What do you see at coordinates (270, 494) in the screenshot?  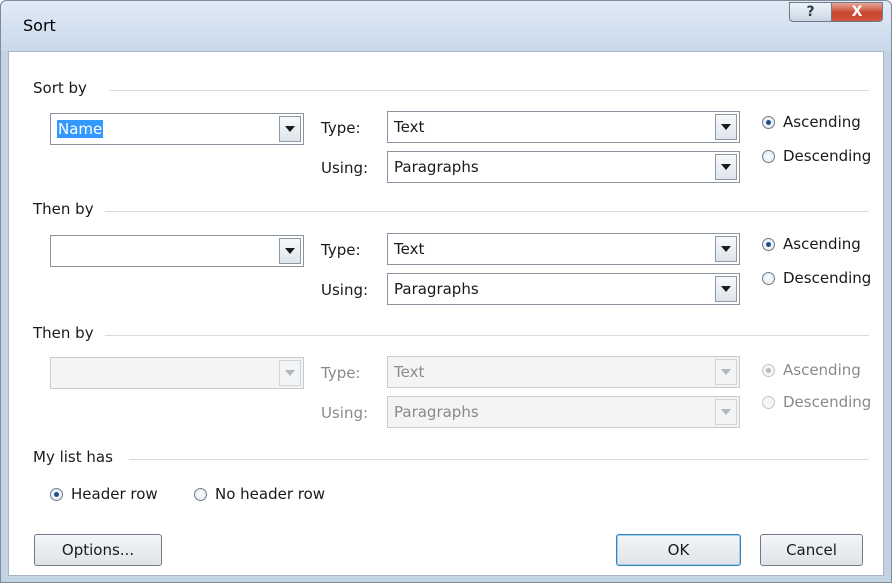 I see `no-header-row-label: No header row` at bounding box center [270, 494].